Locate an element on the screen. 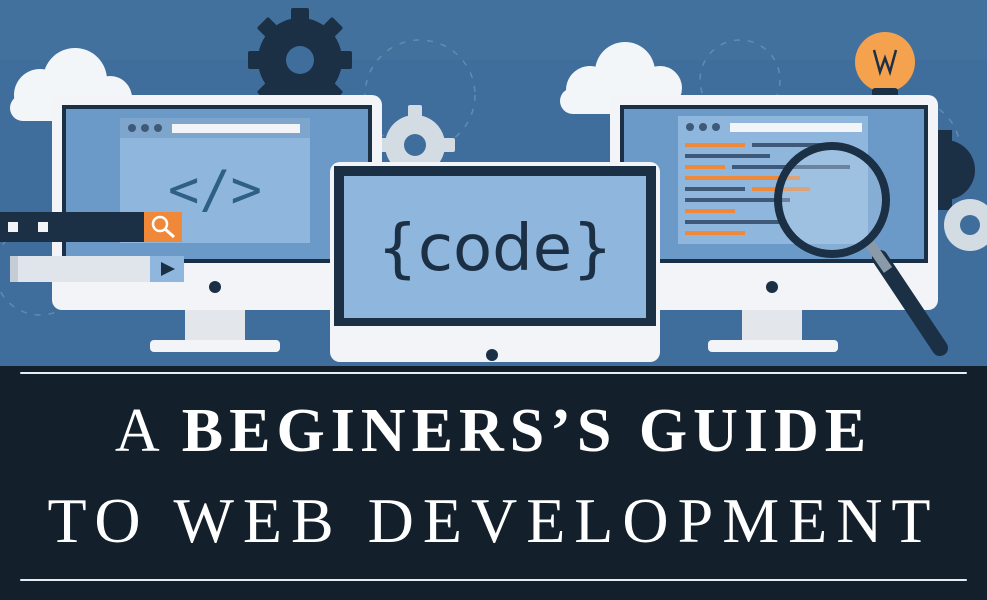  video-progress-bar is located at coordinates (97, 269).